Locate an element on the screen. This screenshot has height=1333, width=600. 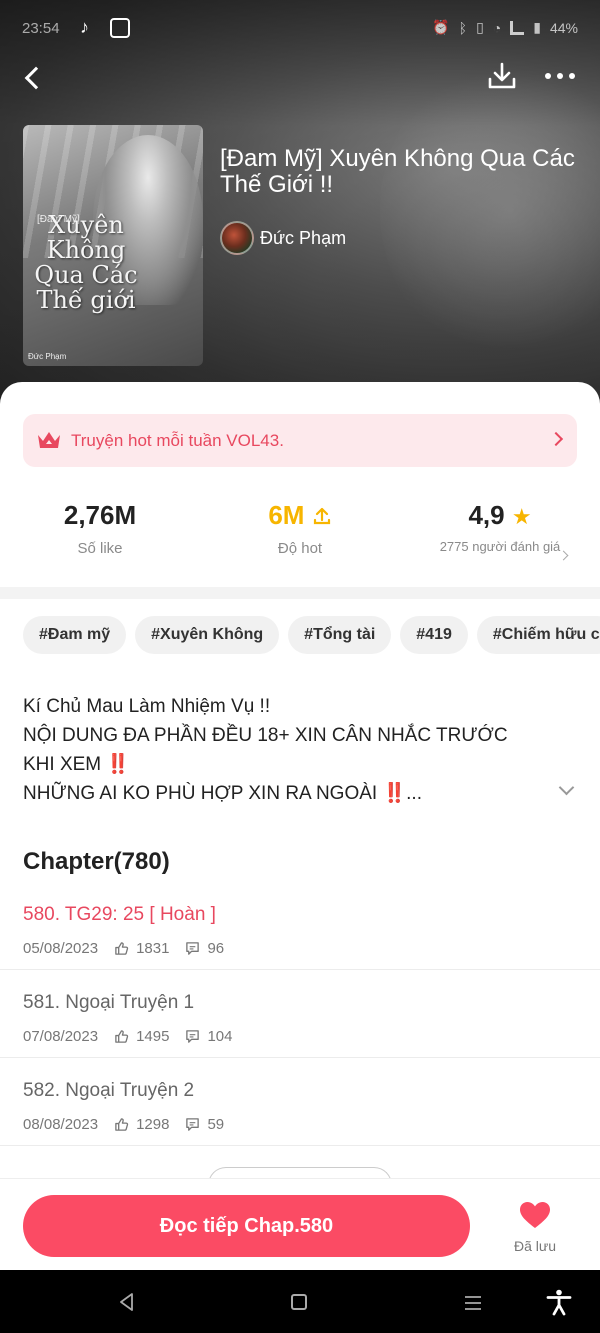
vibrate-icon: ▯ is located at coordinates (480, 27).